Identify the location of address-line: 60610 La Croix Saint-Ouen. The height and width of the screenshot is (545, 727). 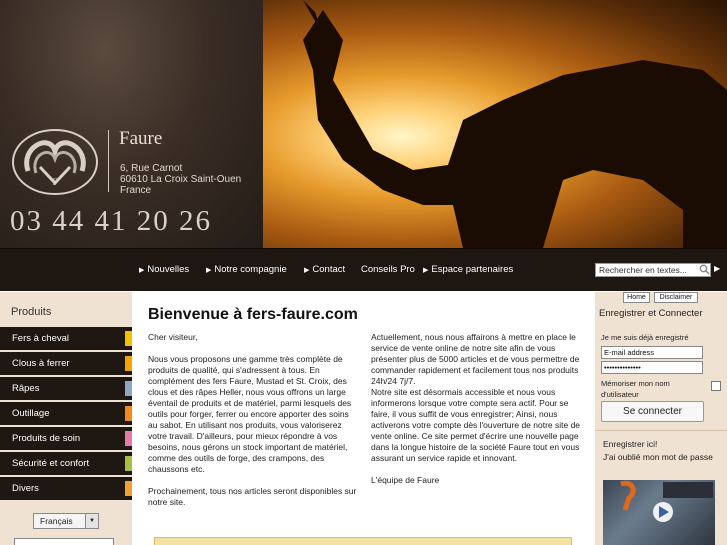
(181, 179).